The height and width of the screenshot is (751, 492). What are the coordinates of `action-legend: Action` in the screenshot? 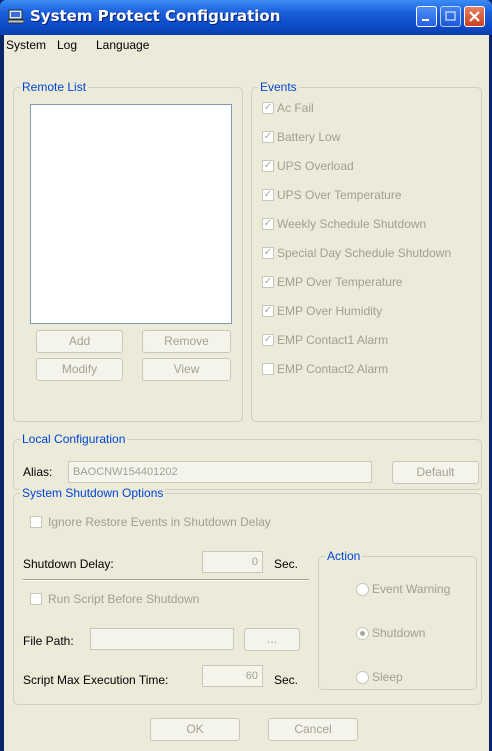 It's located at (344, 556).